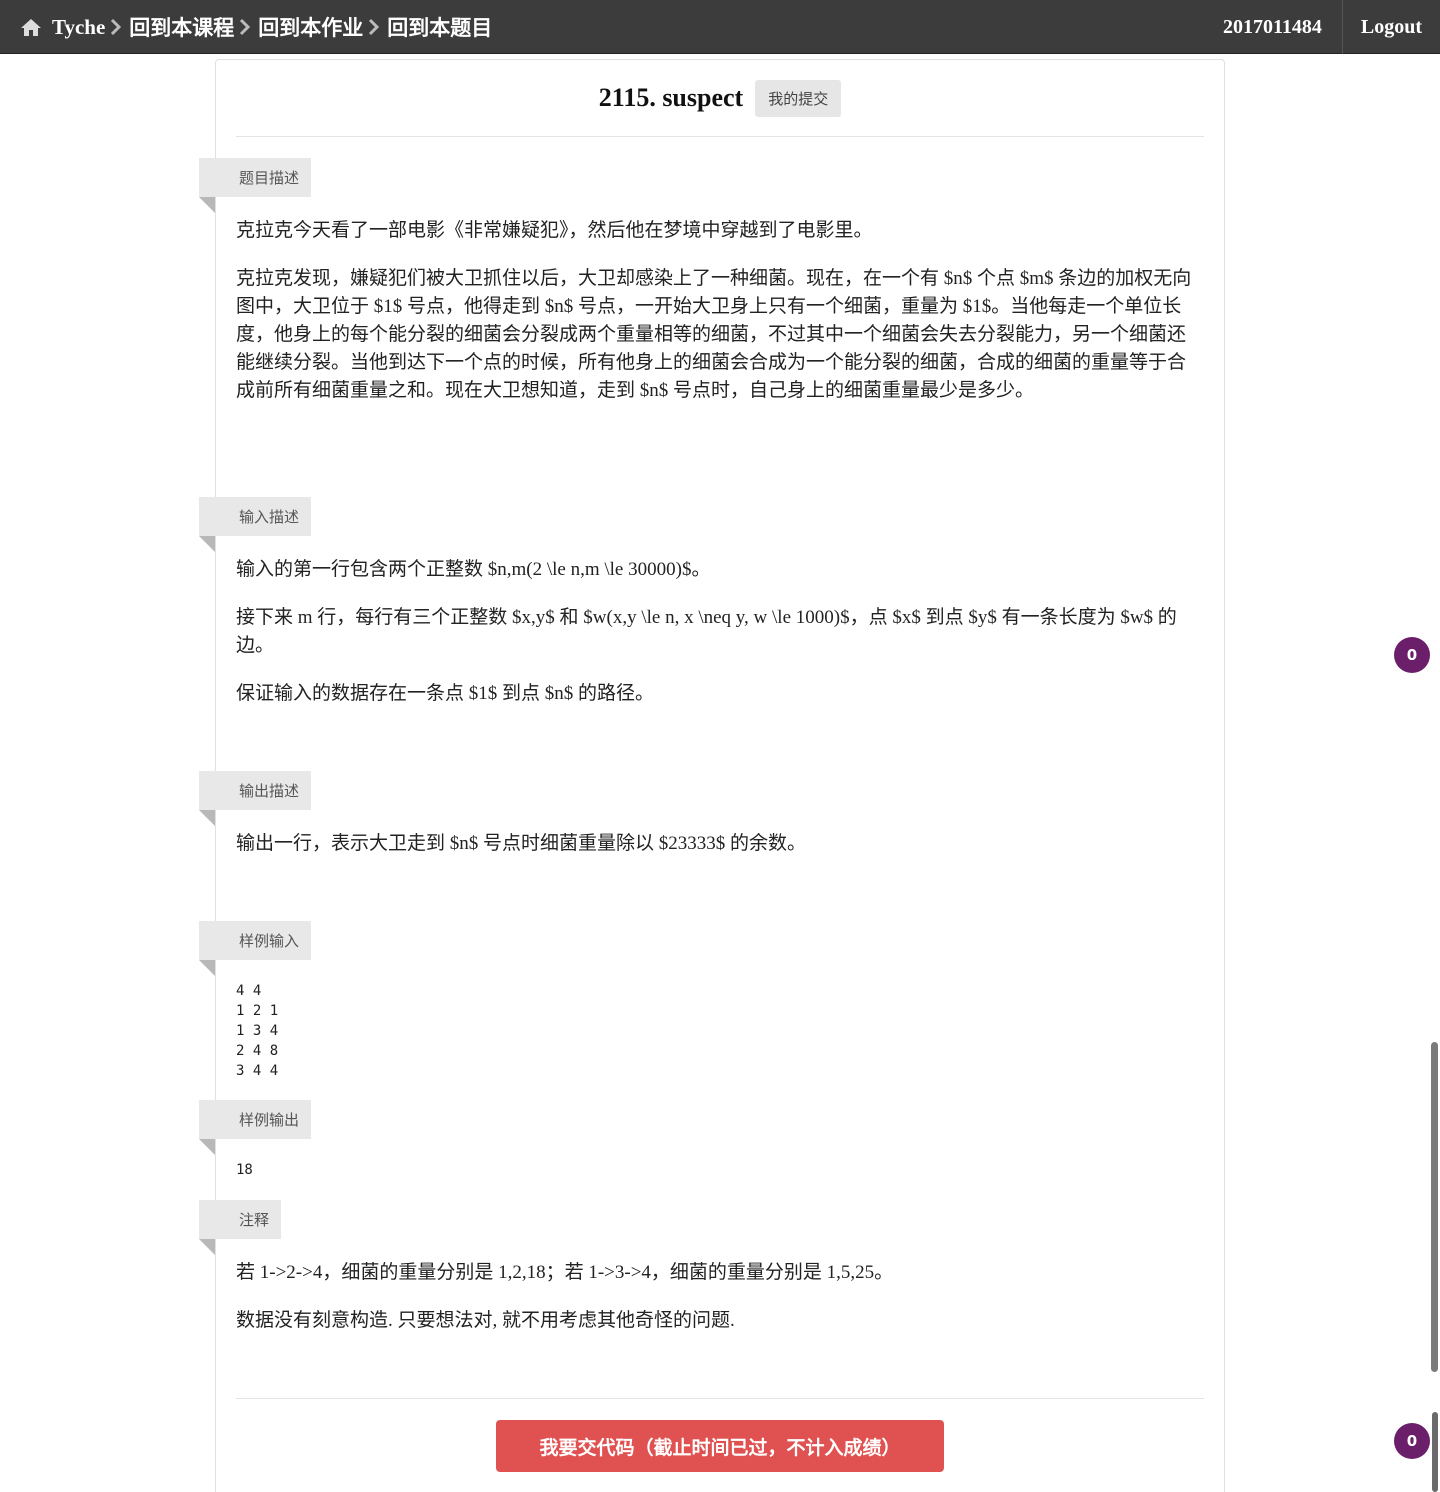 The width and height of the screenshot is (1440, 1492). What do you see at coordinates (255, 798) in the screenshot?
I see `section-label-output: 输出描述` at bounding box center [255, 798].